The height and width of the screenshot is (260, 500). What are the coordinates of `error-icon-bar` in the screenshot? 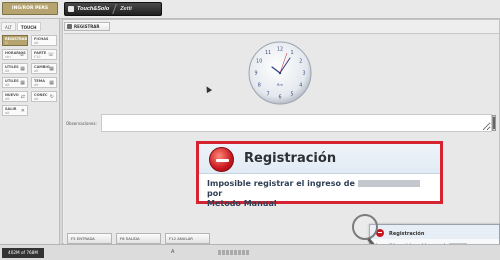 It's located at (222, 160).